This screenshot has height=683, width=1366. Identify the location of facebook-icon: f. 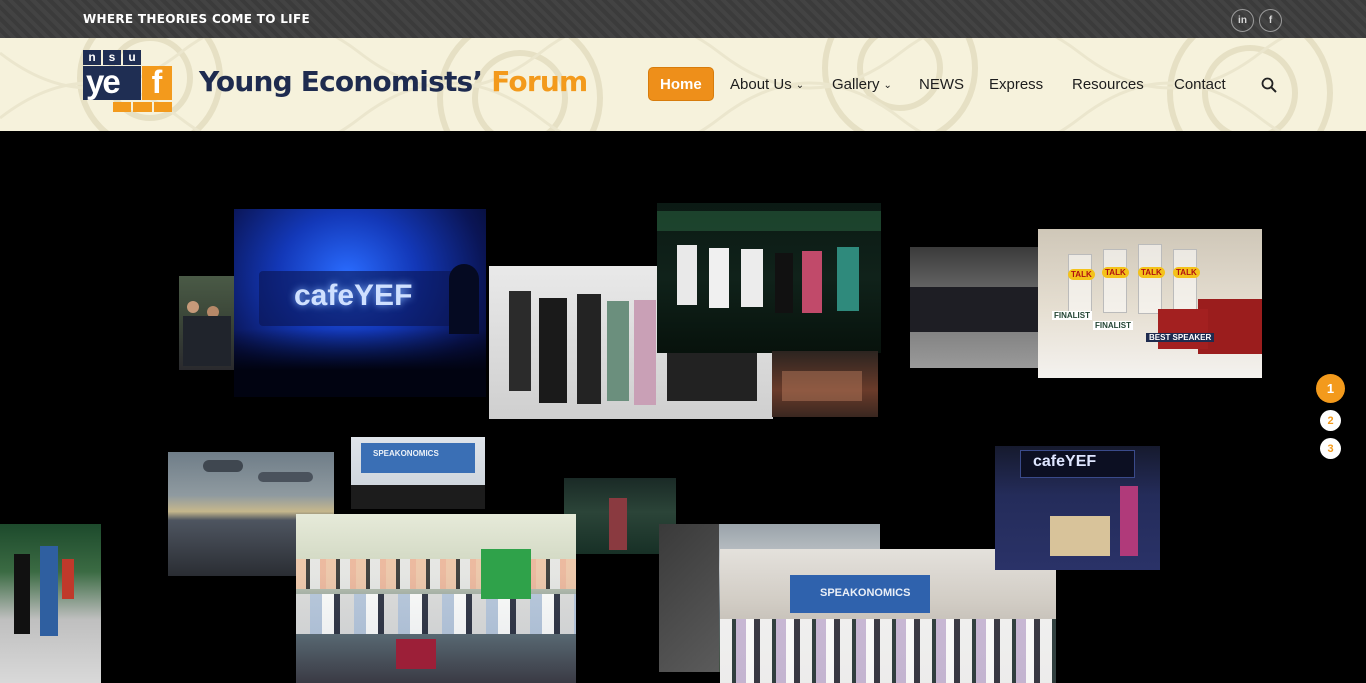
(1270, 20).